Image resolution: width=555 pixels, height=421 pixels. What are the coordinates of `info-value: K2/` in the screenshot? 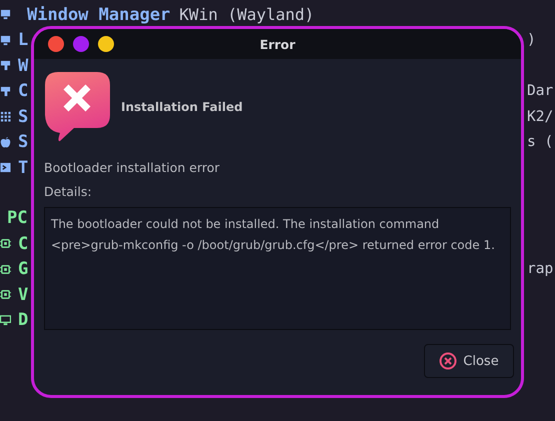 It's located at (540, 116).